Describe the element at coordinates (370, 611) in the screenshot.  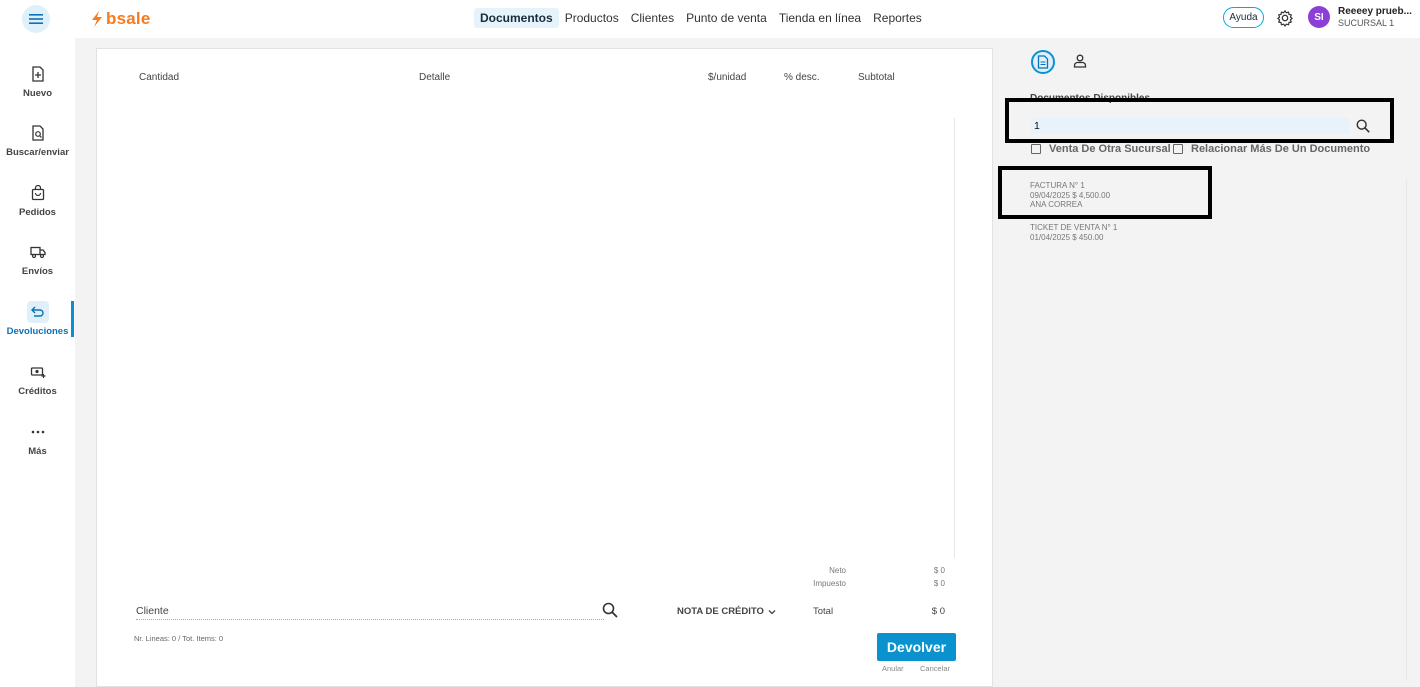
I see `client-input: Cliente` at that location.